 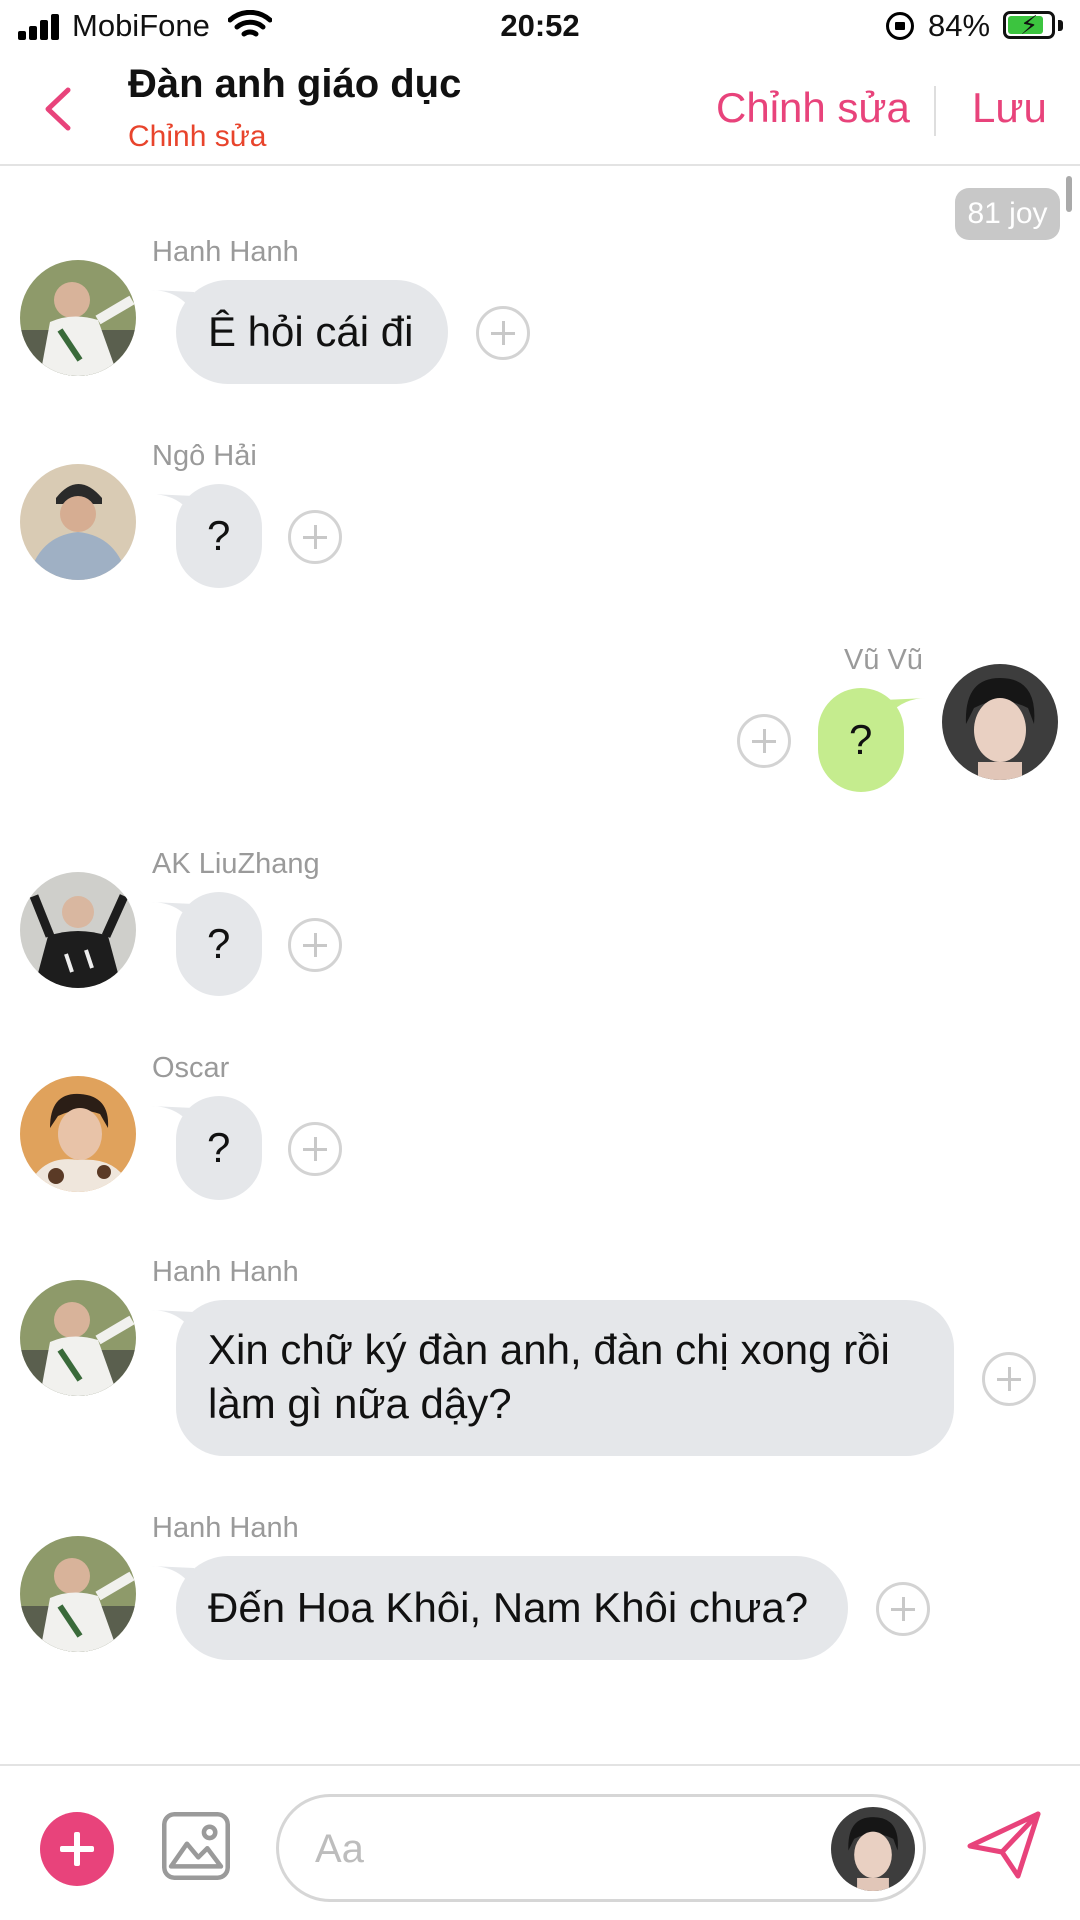 What do you see at coordinates (1029, 25) in the screenshot?
I see `battery-charging-icon: ⚡` at bounding box center [1029, 25].